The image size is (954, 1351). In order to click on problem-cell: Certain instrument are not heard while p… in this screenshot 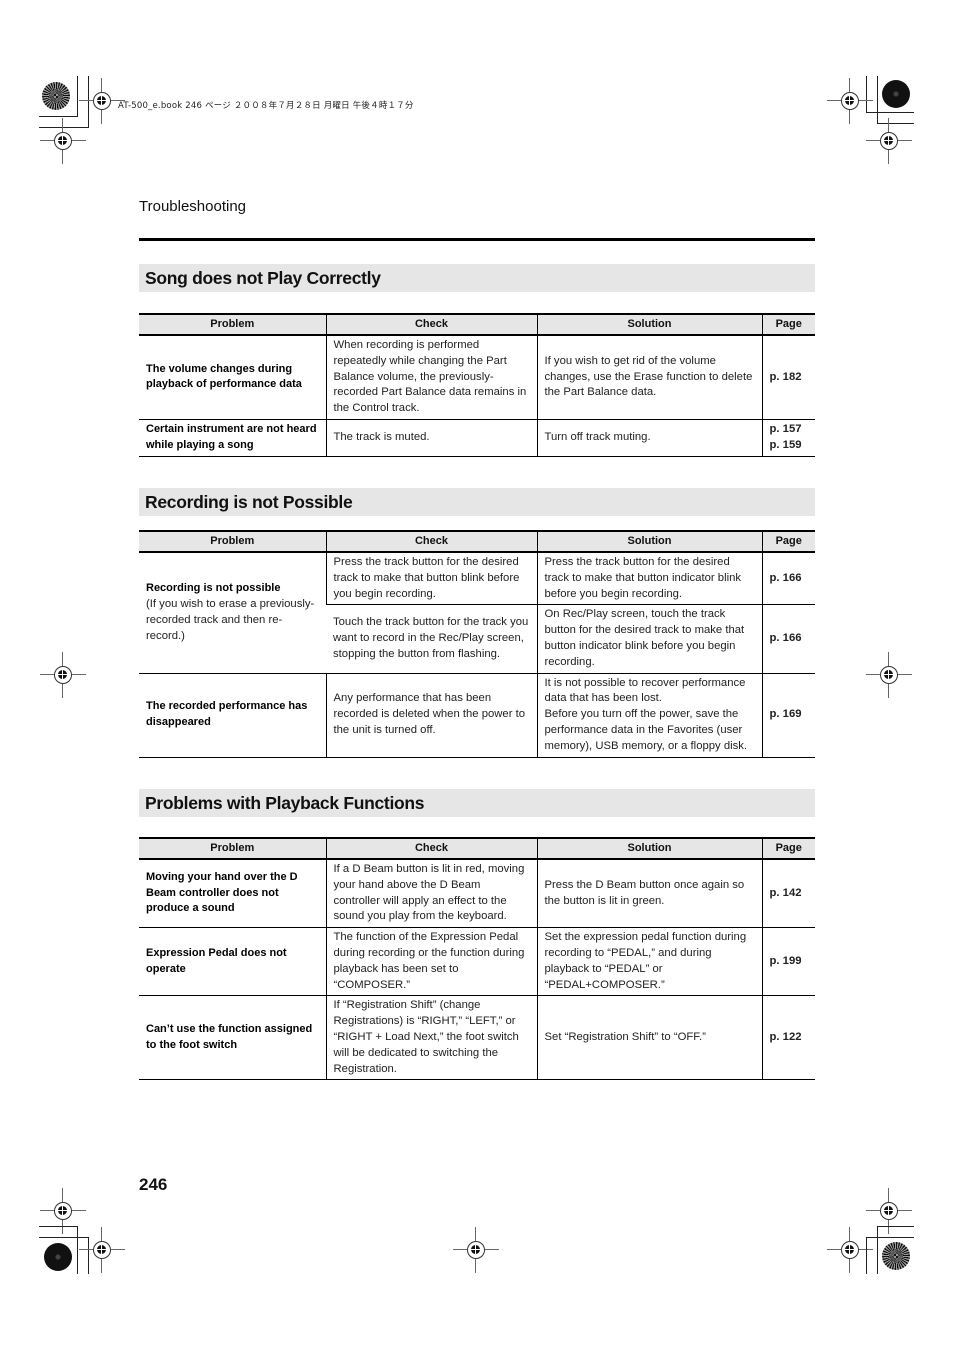, I will do `click(232, 438)`.